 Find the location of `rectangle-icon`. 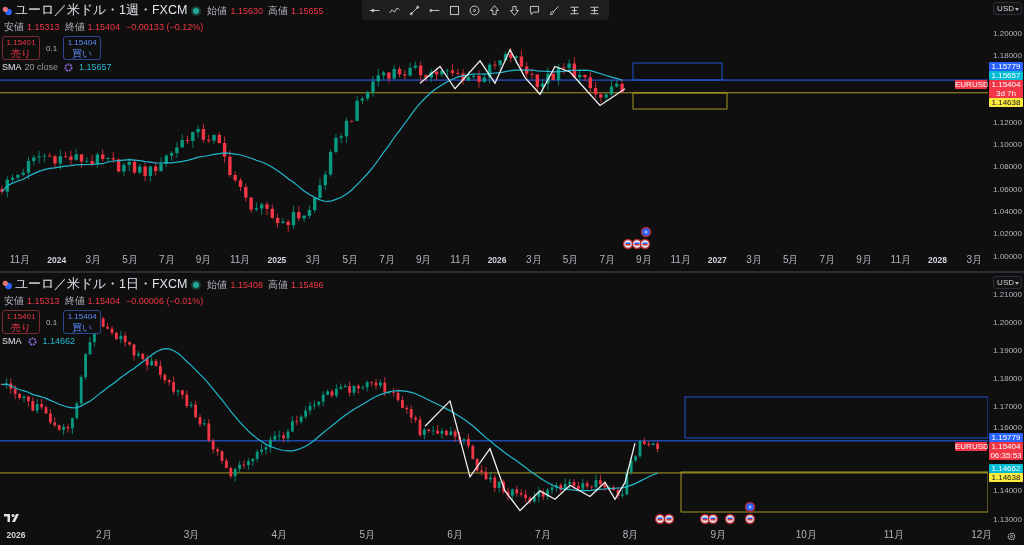

rectangle-icon is located at coordinates (454, 10).